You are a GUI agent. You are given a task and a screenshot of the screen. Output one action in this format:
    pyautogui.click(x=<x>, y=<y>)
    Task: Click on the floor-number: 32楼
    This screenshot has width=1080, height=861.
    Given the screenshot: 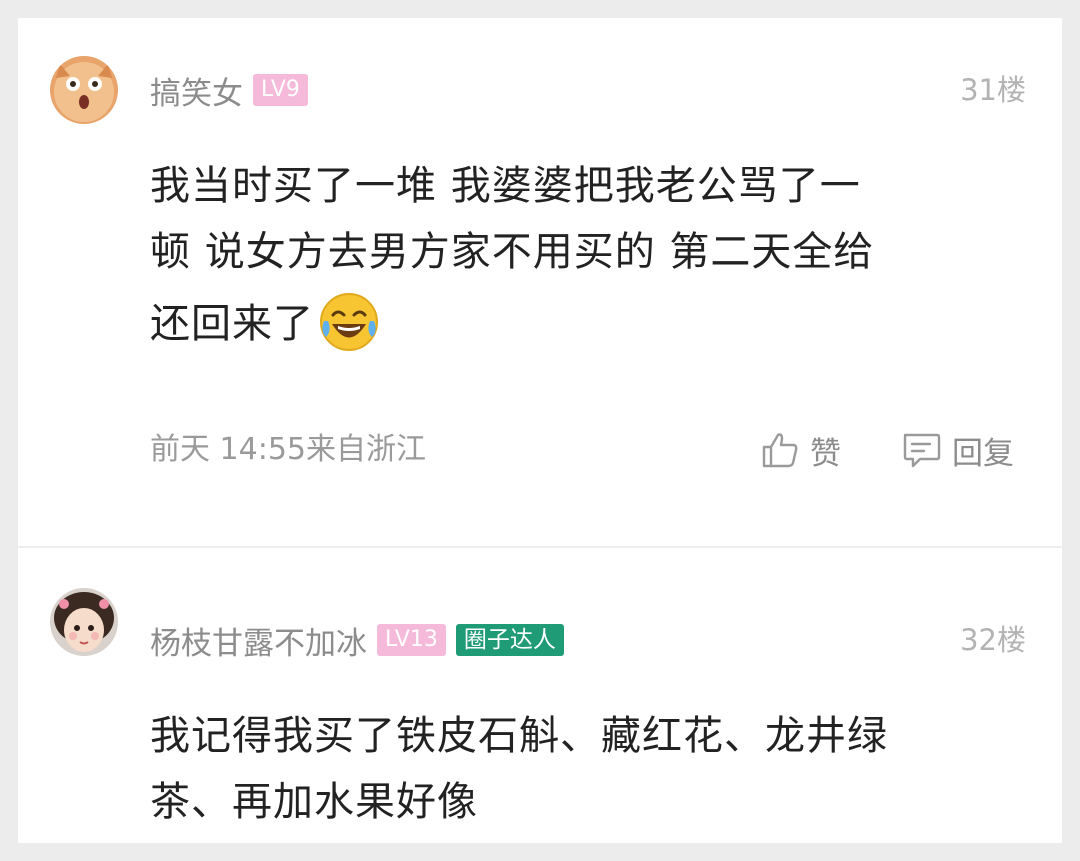 What is the action you would take?
    pyautogui.click(x=993, y=640)
    